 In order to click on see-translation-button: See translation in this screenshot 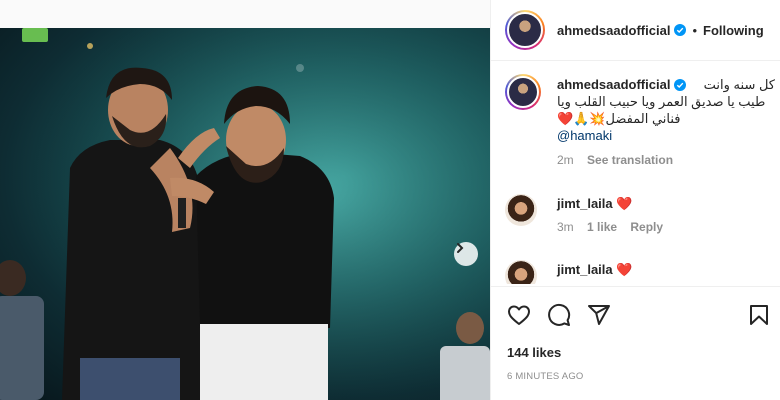, I will do `click(630, 160)`.